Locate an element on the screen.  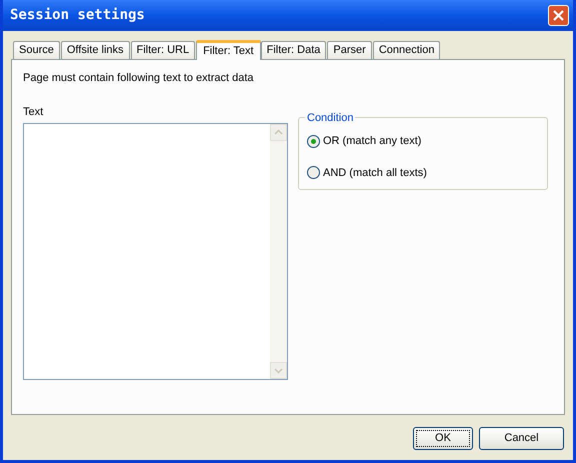
tab: Filter: URL is located at coordinates (163, 50).